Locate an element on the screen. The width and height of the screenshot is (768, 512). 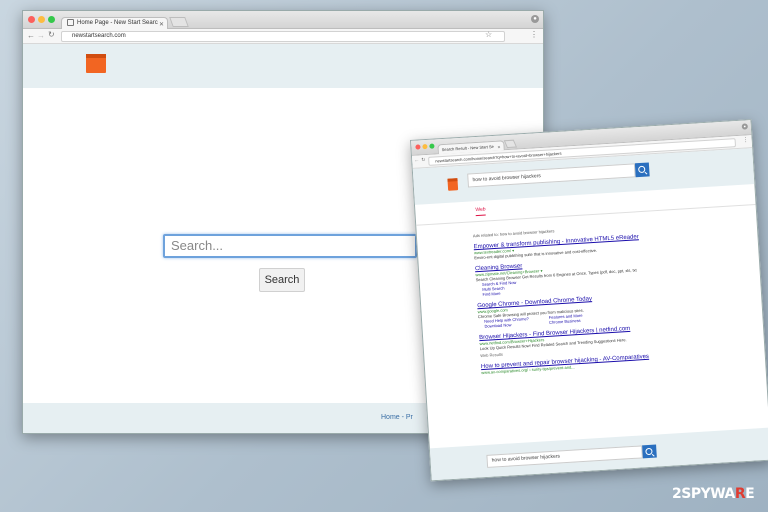
toolbar: ← → ↻ newstartsearch.com ☆ ⋮ is located at coordinates (283, 36).